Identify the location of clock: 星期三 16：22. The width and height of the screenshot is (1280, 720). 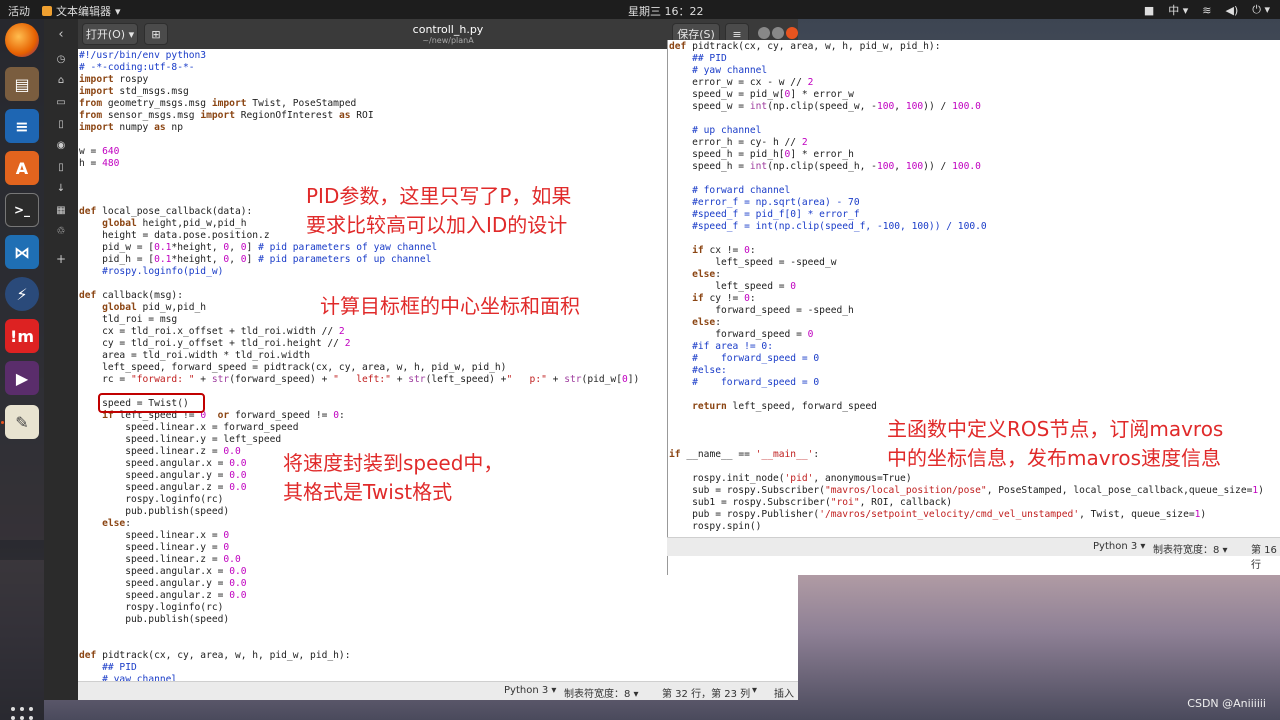
(666, 11).